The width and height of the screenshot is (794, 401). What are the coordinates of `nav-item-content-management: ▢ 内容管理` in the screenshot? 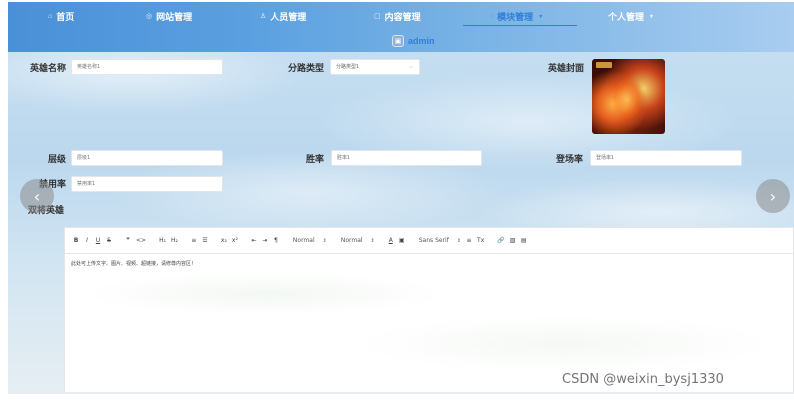 It's located at (397, 16).